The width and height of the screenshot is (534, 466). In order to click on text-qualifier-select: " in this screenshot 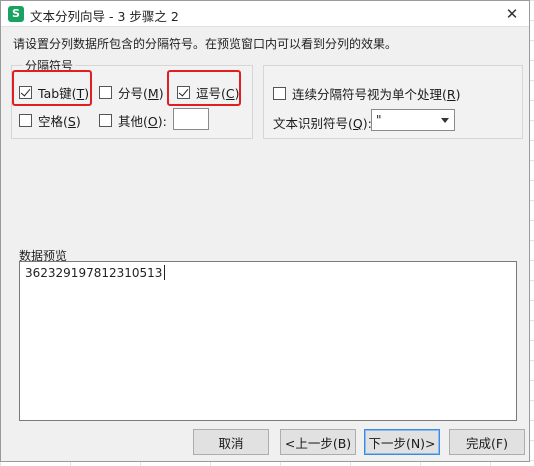, I will do `click(413, 120)`.